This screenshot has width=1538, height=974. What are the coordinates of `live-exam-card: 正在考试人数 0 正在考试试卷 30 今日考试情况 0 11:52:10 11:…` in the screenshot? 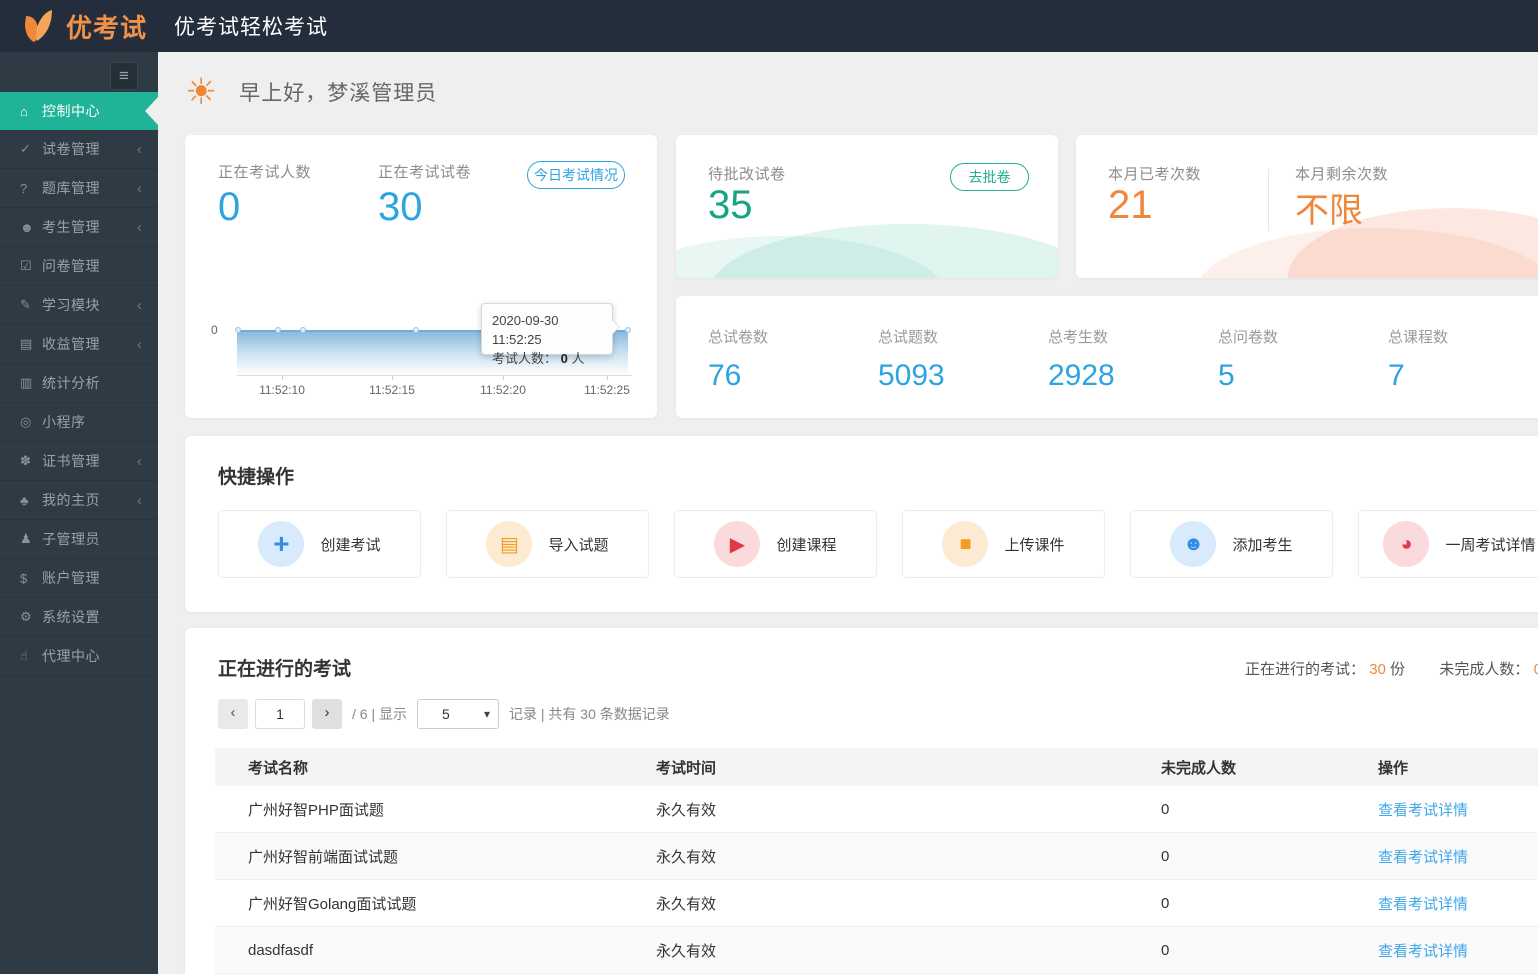 It's located at (421, 276).